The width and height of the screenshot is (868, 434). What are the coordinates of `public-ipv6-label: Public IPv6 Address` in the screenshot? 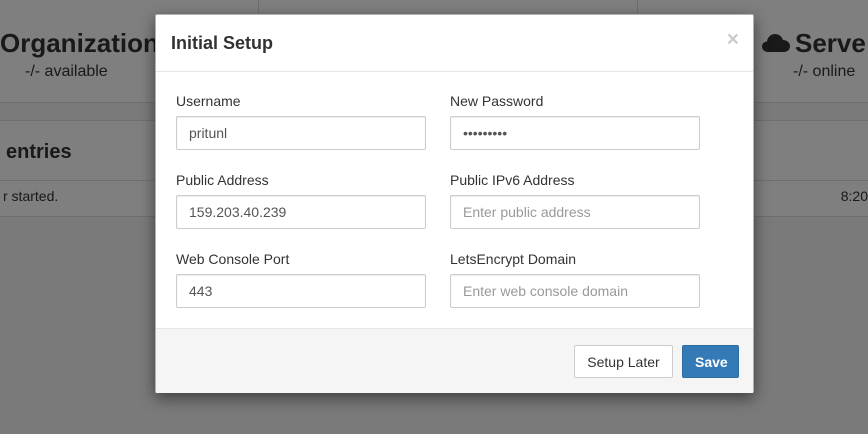 It's located at (512, 180).